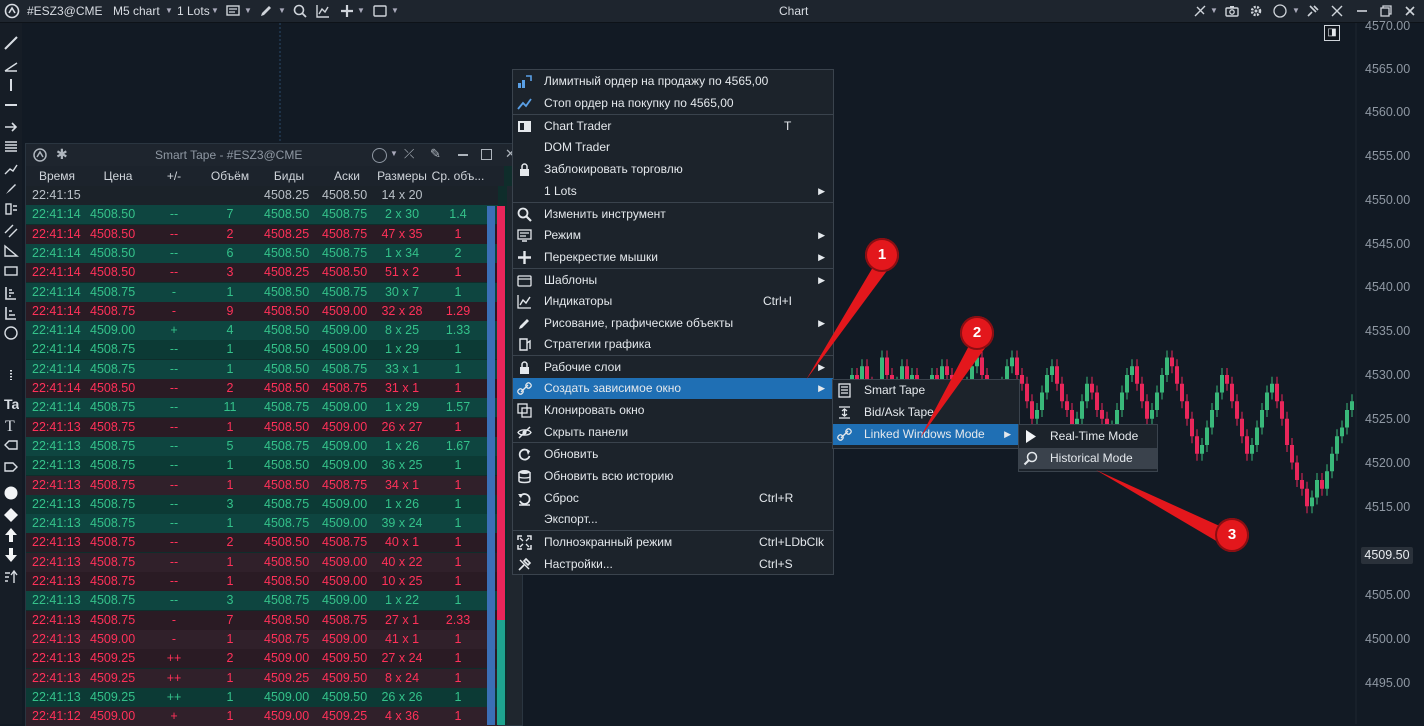  Describe the element at coordinates (11, 375) in the screenshot. I see `dots-icon` at that location.